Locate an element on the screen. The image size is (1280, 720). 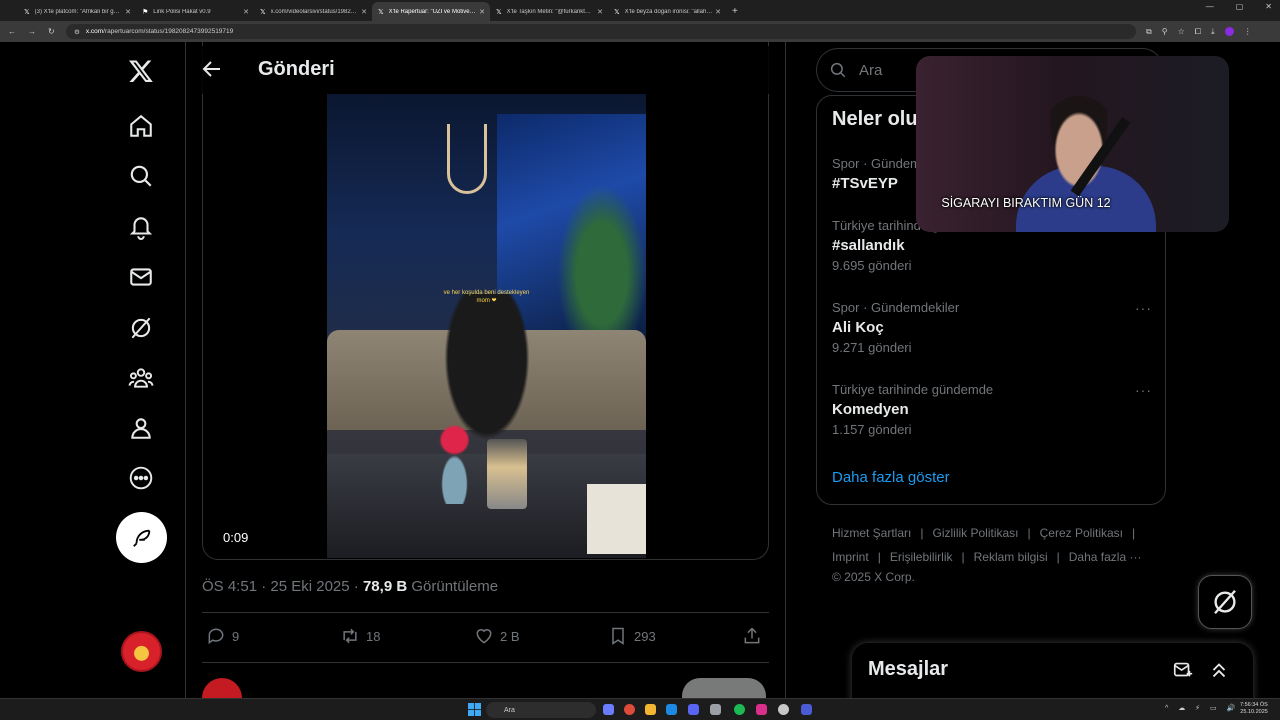
footer-link: Hizmet Şartları is located at coordinates (871, 533).